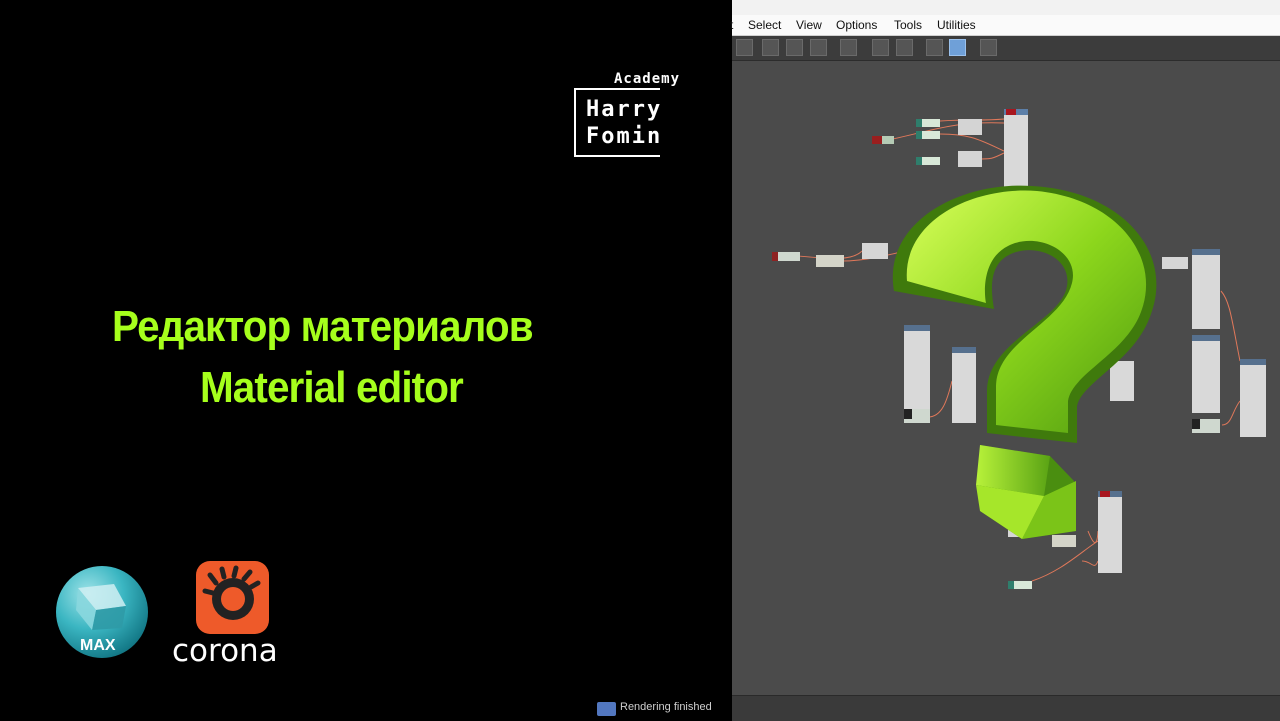  What do you see at coordinates (624, 136) in the screenshot?
I see `logo-name-last: Fomin` at bounding box center [624, 136].